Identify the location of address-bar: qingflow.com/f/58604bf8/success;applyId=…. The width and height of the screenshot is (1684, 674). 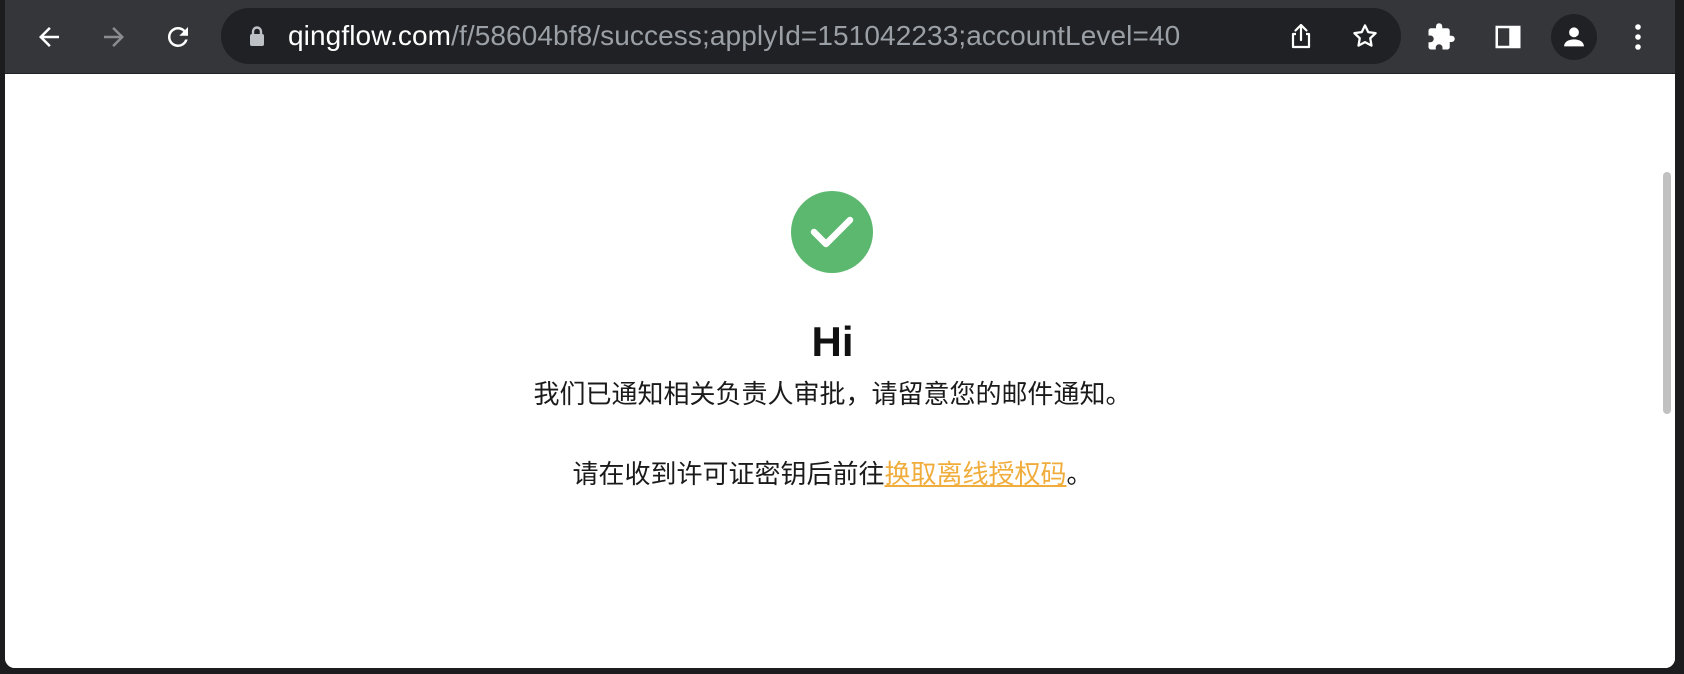
(811, 36).